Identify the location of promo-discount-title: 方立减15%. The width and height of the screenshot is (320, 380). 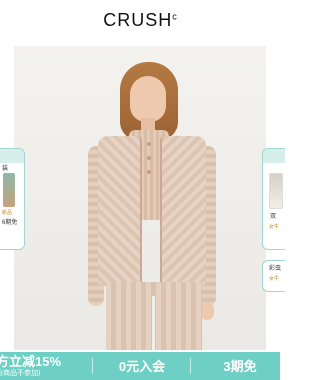
(31, 361).